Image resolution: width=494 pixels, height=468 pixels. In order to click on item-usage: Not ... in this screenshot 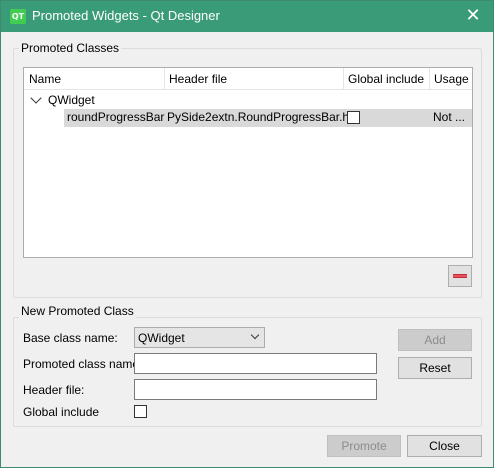, I will do `click(449, 117)`.